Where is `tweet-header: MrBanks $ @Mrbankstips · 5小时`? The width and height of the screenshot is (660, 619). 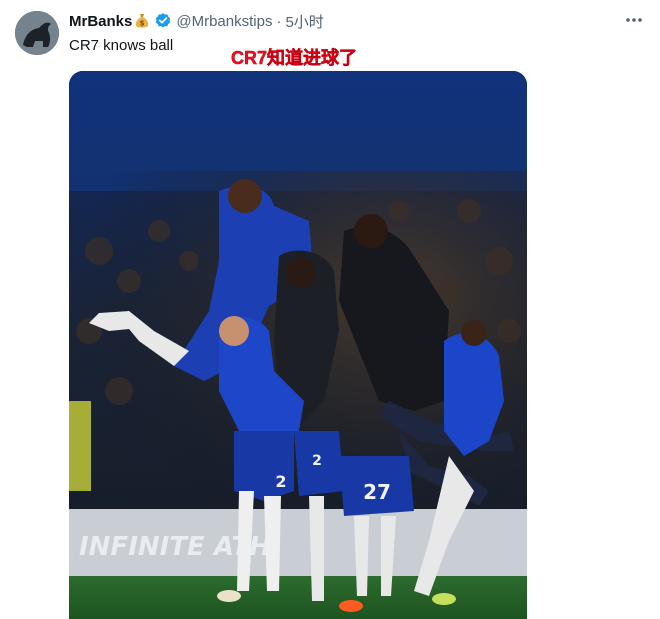
tweet-header: MrBanks $ @Mrbankstips · 5小时 is located at coordinates (196, 21).